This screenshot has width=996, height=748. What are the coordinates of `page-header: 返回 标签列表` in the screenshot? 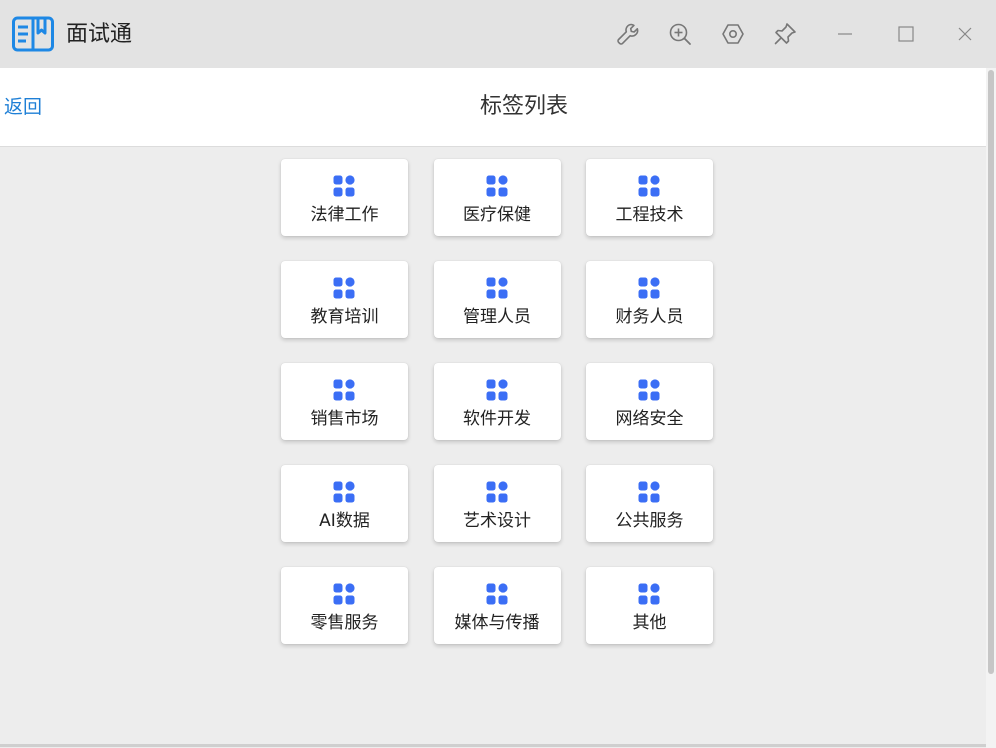 It's located at (493, 107).